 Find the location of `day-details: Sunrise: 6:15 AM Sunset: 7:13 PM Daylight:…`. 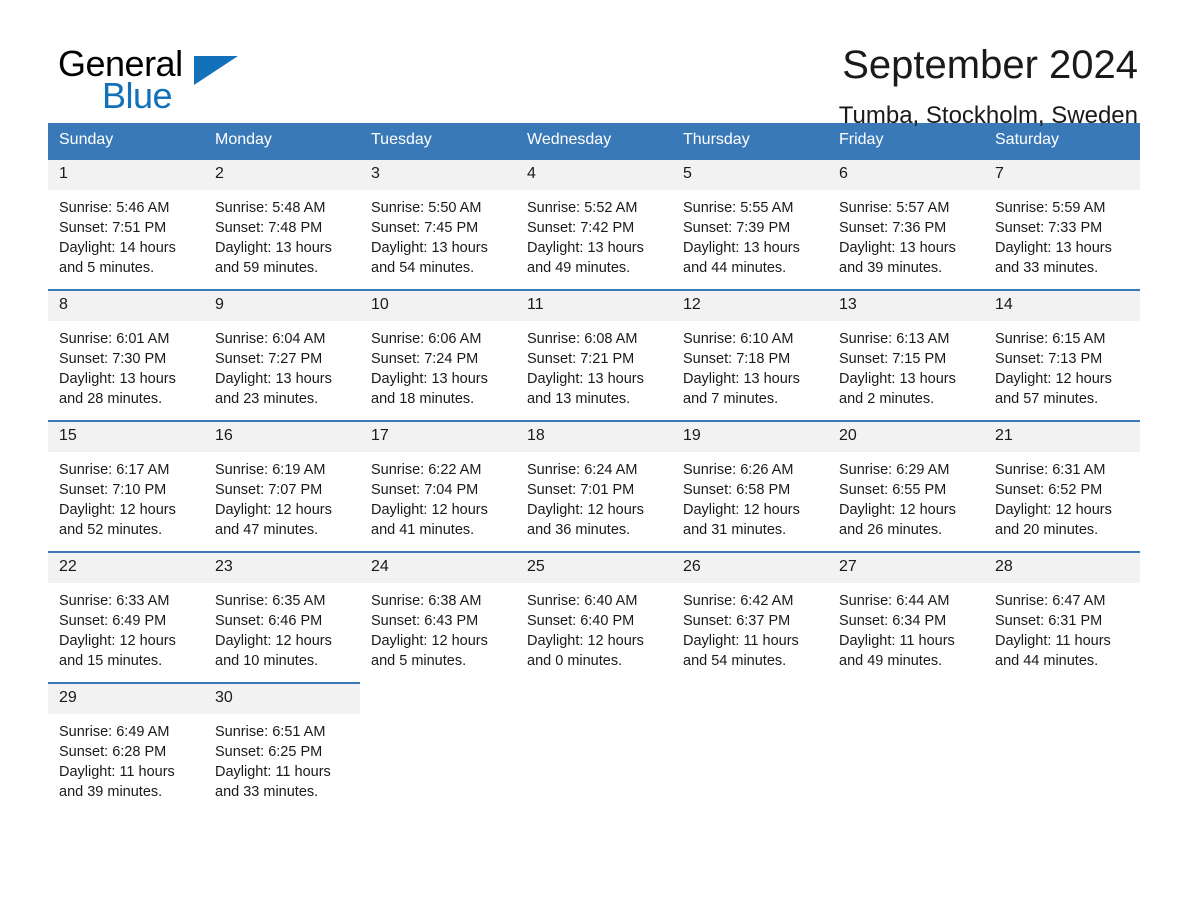

day-details: Sunrise: 6:15 AM Sunset: 7:13 PM Daylight:… is located at coordinates (1062, 365).